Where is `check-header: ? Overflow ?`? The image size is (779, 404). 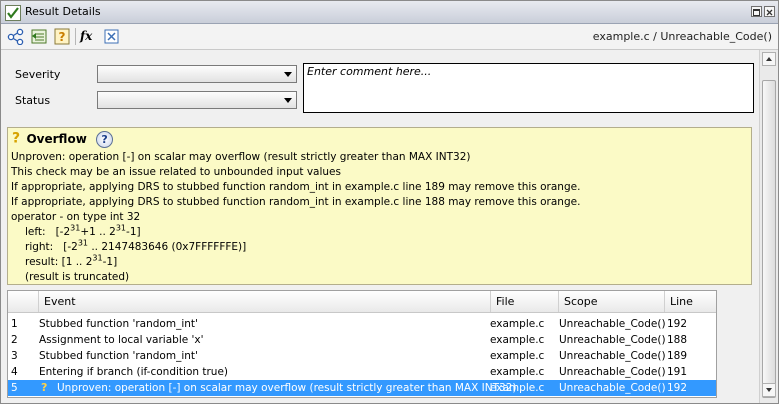
check-header: ? Overflow ? is located at coordinates (63, 140).